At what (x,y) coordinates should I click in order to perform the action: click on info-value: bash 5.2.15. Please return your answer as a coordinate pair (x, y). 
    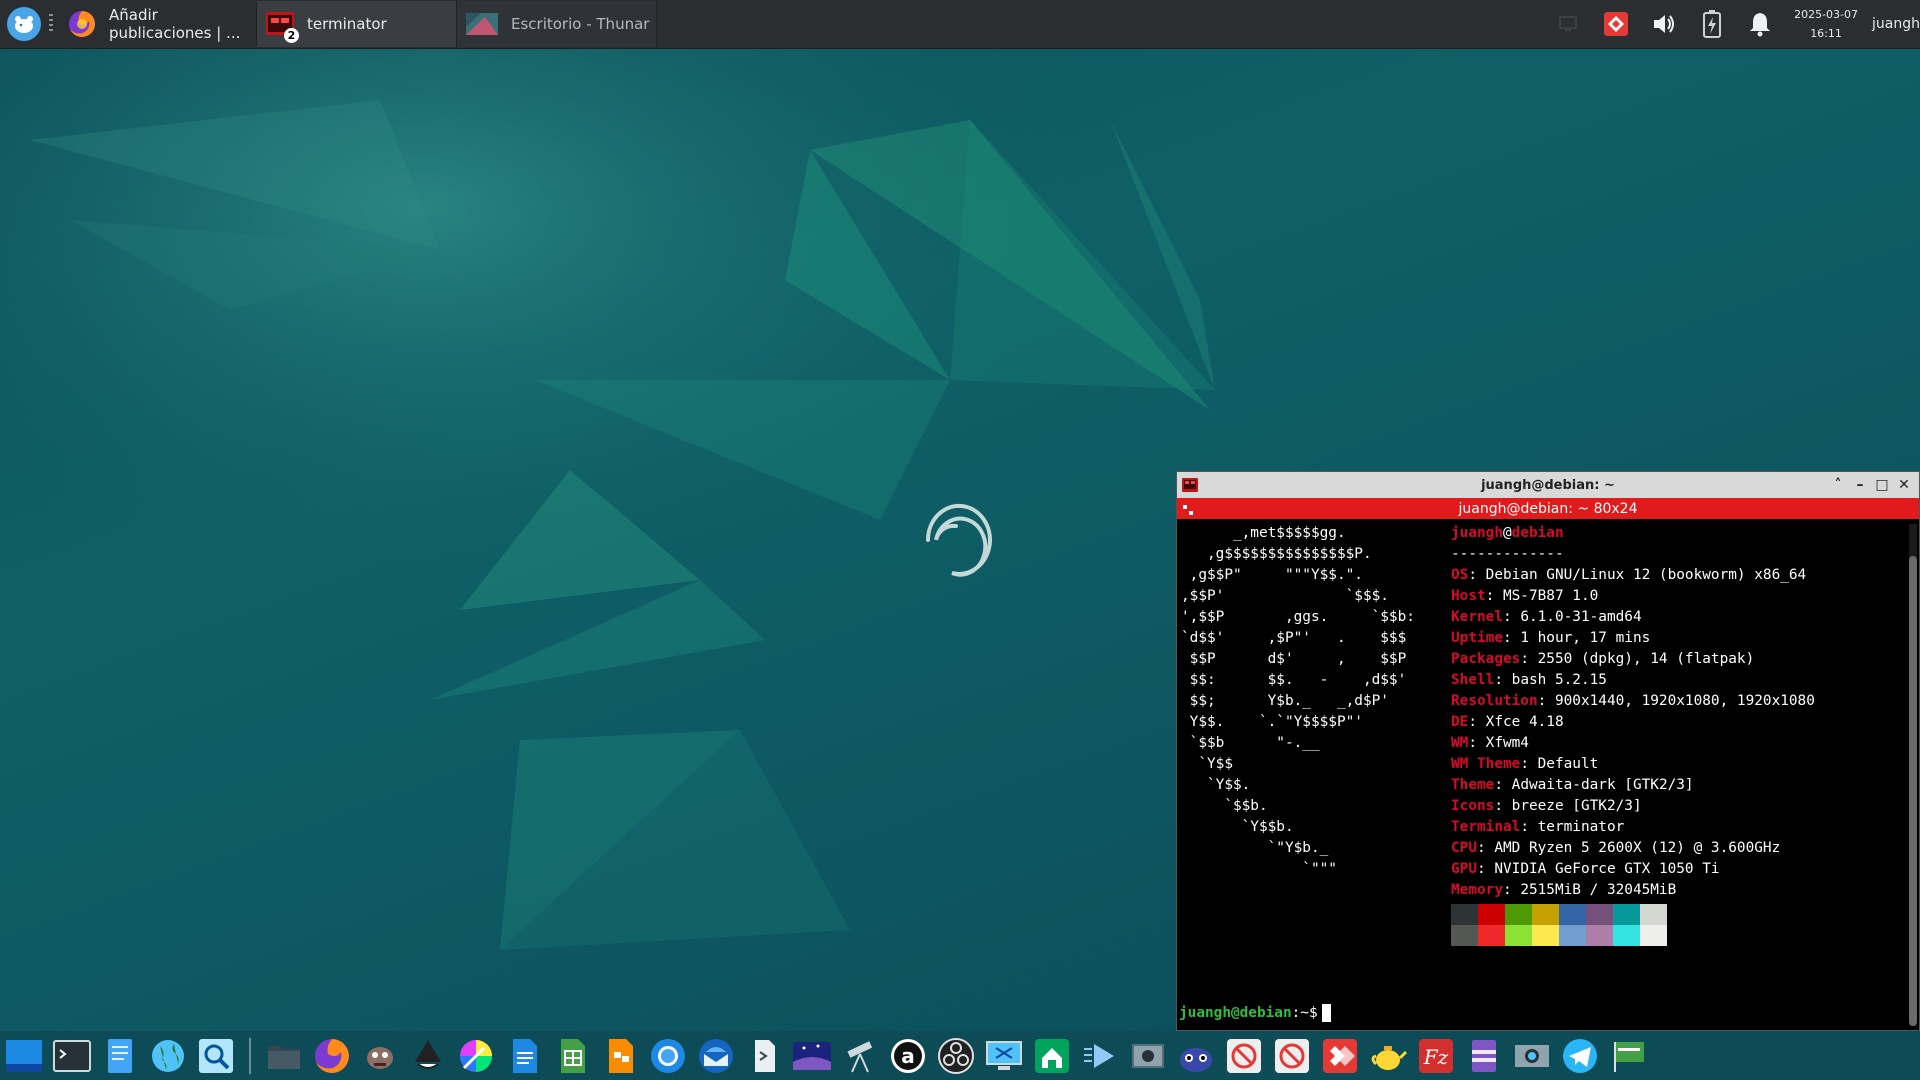
    Looking at the image, I should click on (1559, 680).